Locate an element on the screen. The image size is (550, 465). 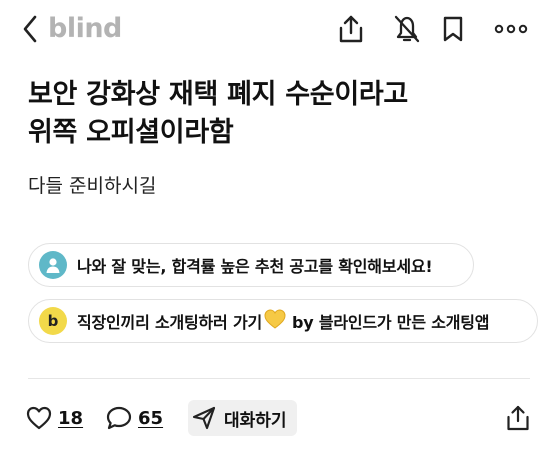
chat-label: 대화하기 is located at coordinates (255, 420).